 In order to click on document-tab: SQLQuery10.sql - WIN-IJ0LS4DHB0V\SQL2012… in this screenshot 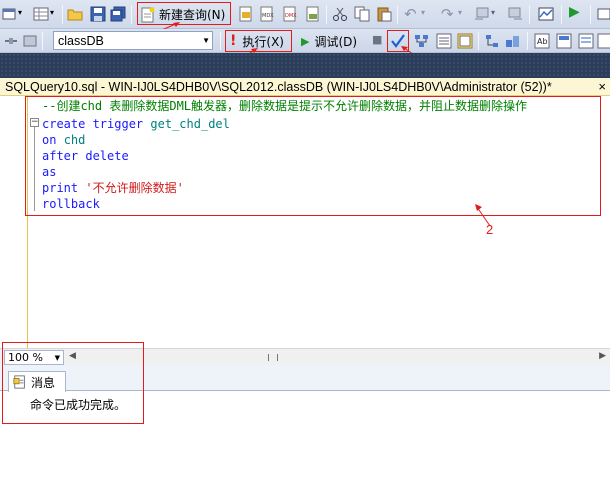, I will do `click(305, 87)`.